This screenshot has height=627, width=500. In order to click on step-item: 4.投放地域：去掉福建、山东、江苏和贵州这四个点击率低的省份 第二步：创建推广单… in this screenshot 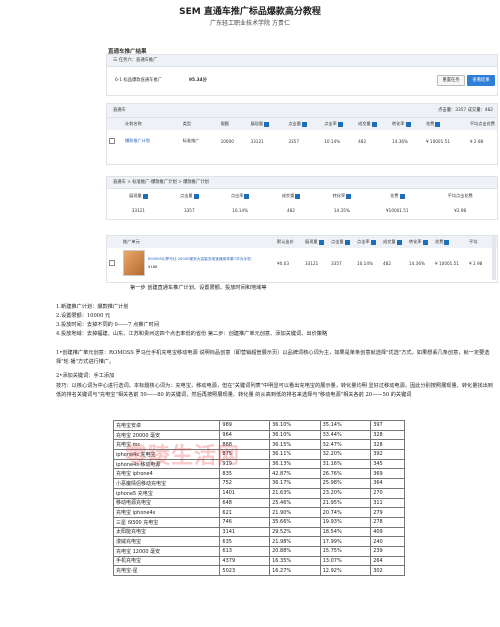, I will do `click(192, 334)`.